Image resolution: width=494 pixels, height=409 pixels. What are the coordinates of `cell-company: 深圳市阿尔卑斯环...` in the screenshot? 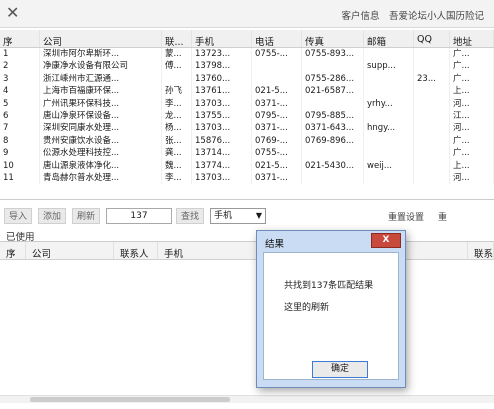 It's located at (101, 54).